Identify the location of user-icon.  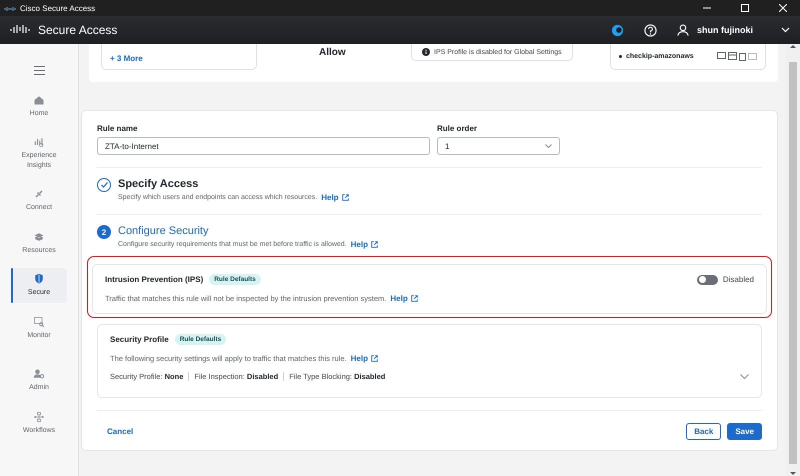
(683, 30).